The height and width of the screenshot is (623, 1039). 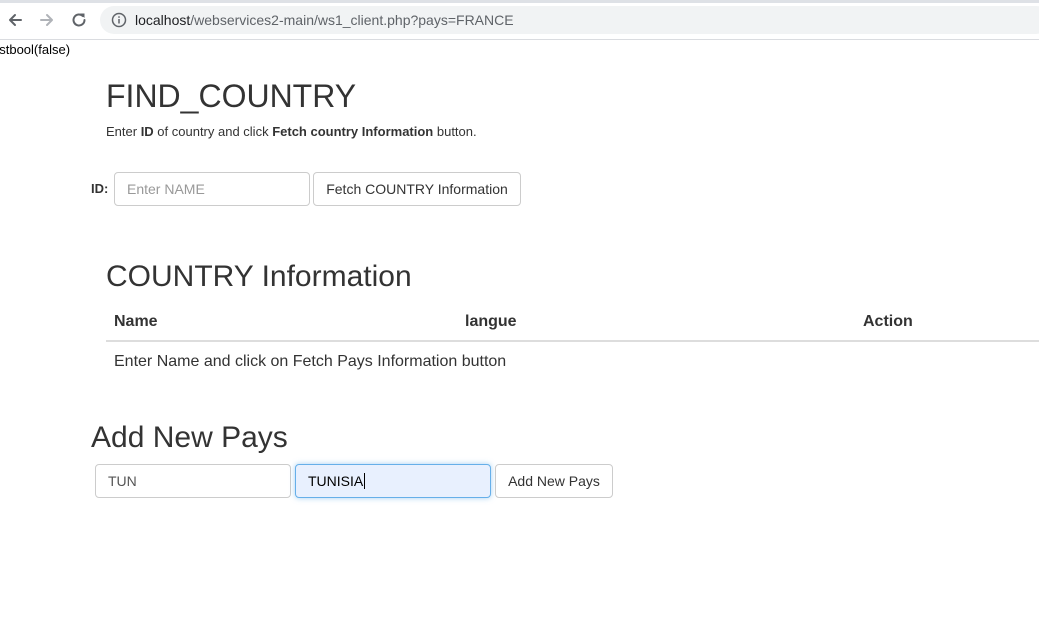 What do you see at coordinates (417, 189) in the screenshot?
I see `fetch-country-button: Fetch COUNTRY Information` at bounding box center [417, 189].